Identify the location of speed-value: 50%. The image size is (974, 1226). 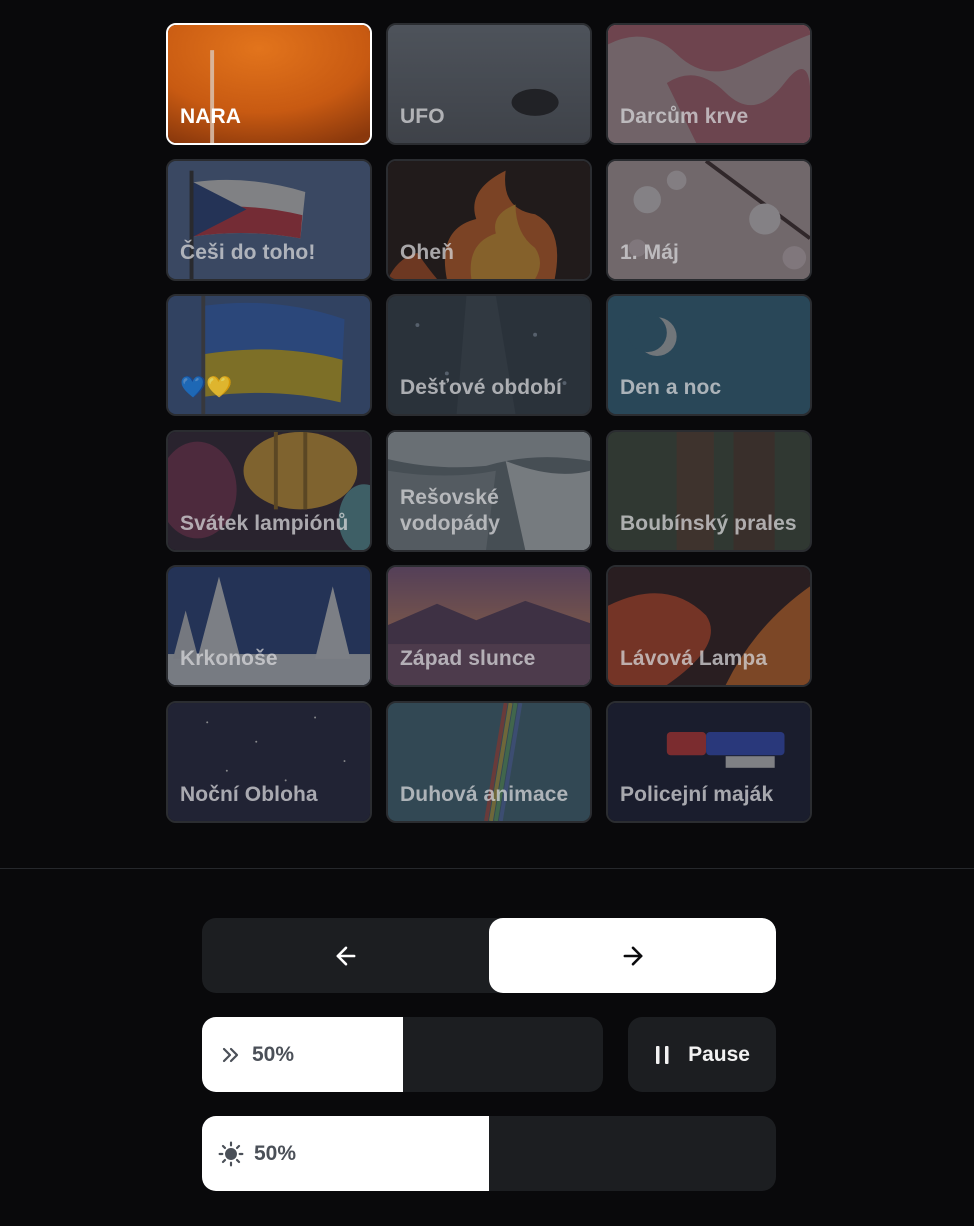
(273, 1054).